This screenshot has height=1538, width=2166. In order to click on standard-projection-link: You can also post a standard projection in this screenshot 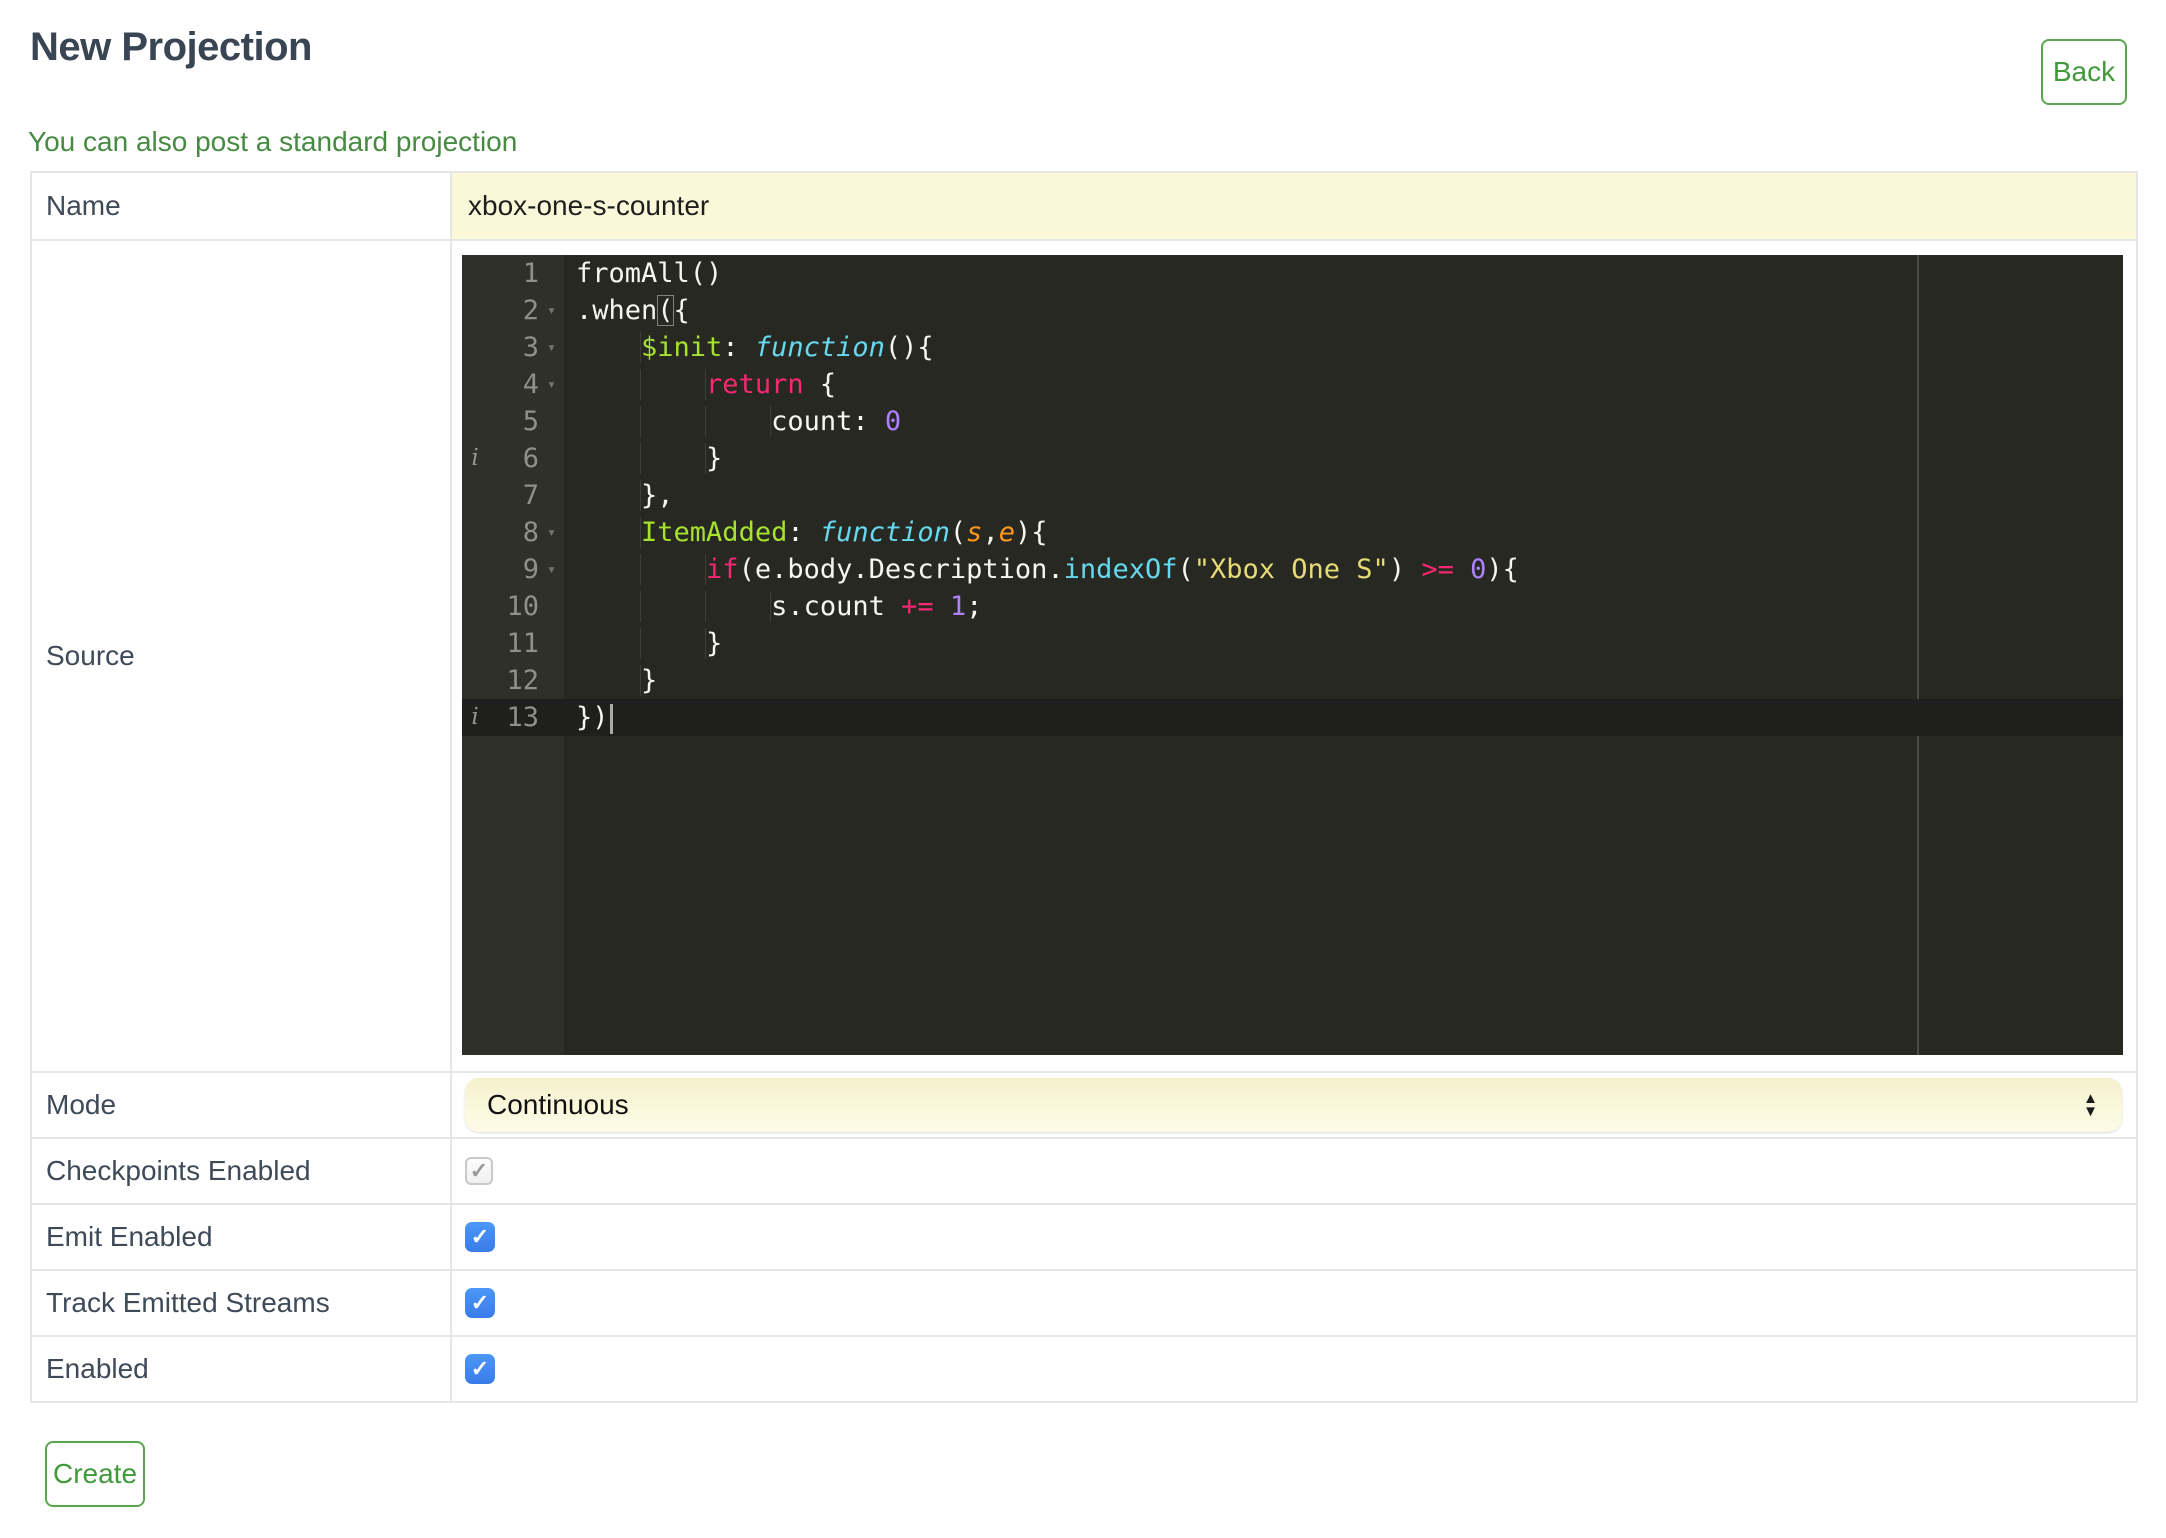, I will do `click(272, 142)`.